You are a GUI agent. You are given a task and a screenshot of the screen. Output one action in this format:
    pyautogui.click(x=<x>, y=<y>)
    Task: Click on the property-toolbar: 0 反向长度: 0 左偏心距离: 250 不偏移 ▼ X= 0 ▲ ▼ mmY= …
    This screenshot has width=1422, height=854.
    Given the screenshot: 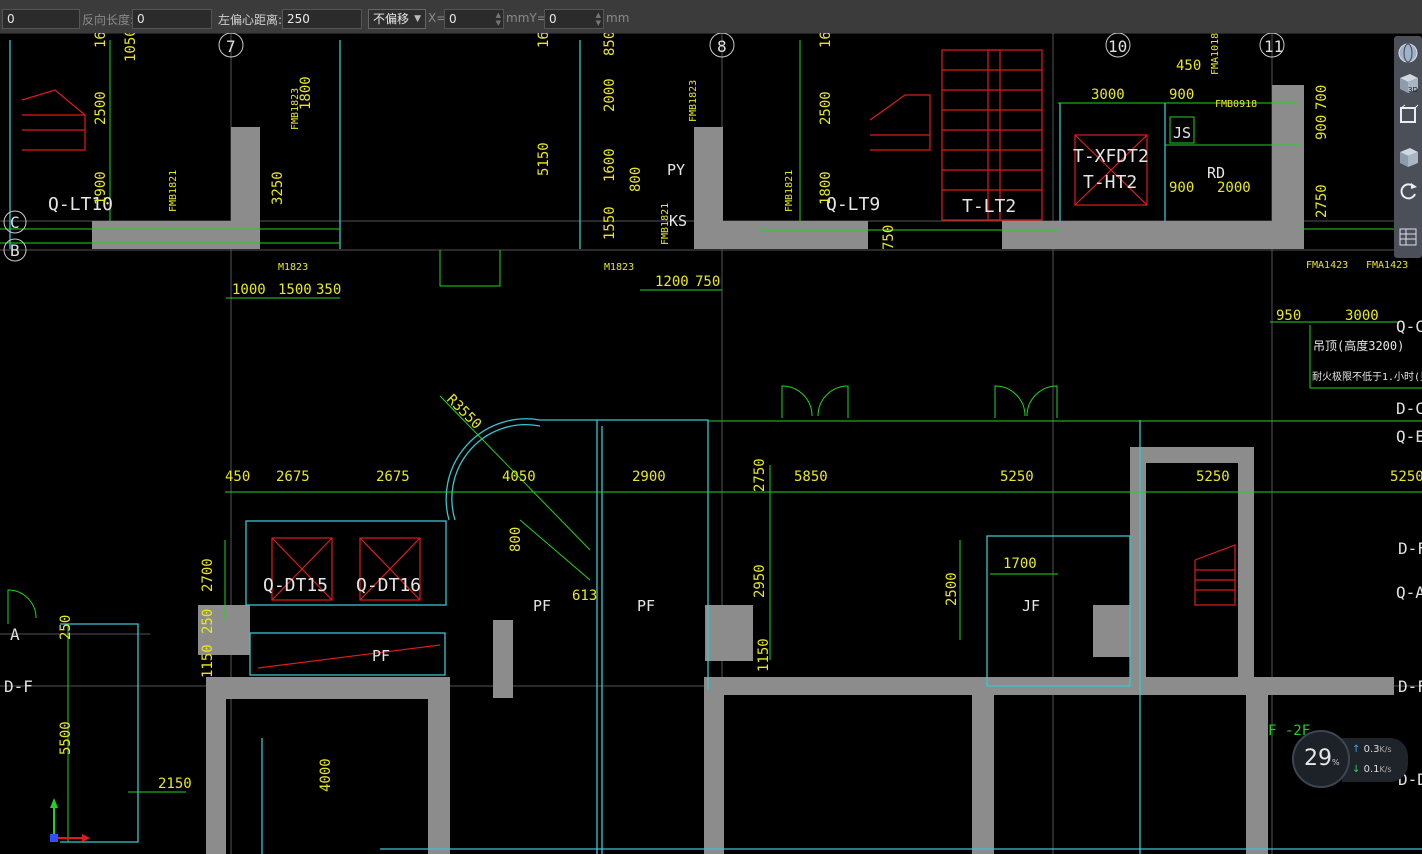 What is the action you would take?
    pyautogui.click(x=711, y=17)
    